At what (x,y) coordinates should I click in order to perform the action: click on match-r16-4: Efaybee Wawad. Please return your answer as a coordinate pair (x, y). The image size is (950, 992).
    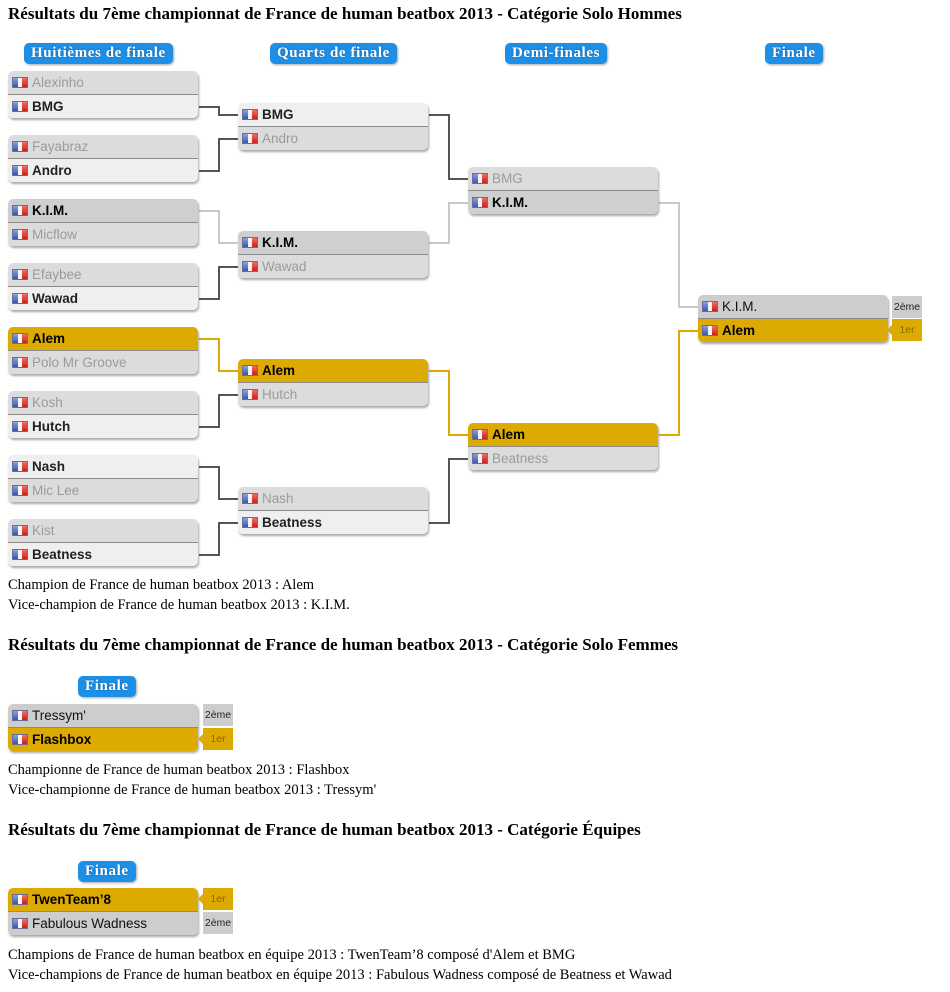
    Looking at the image, I should click on (103, 286).